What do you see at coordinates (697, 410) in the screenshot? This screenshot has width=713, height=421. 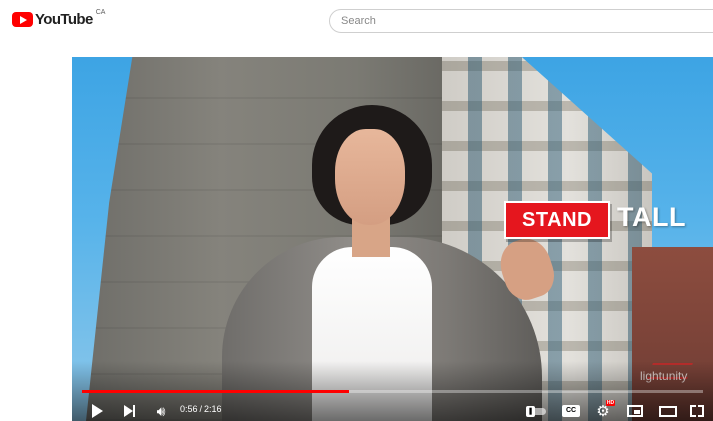 I see `fullscreen-icon` at bounding box center [697, 410].